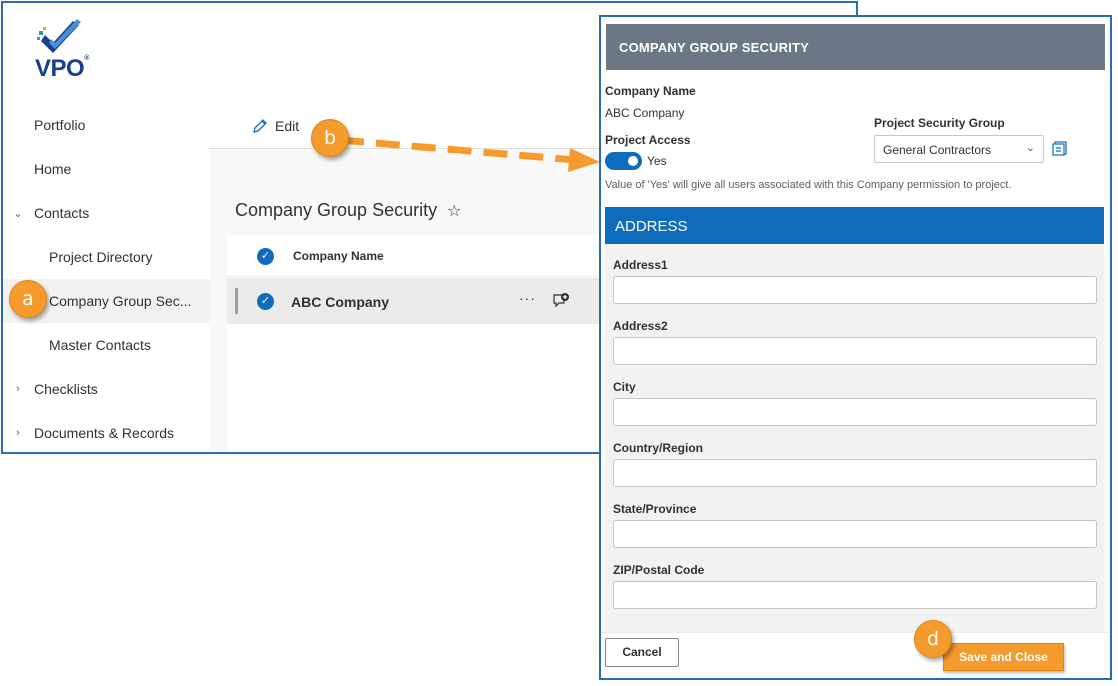 The width and height of the screenshot is (1118, 686). Describe the element at coordinates (655, 509) in the screenshot. I see `state-province-label: State/Province` at that location.